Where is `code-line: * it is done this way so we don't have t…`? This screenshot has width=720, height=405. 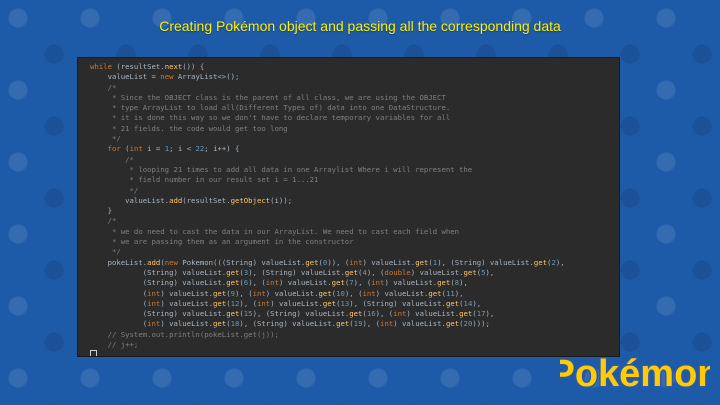 code-line: * it is done this way so we don't have t… is located at coordinates (270, 118).